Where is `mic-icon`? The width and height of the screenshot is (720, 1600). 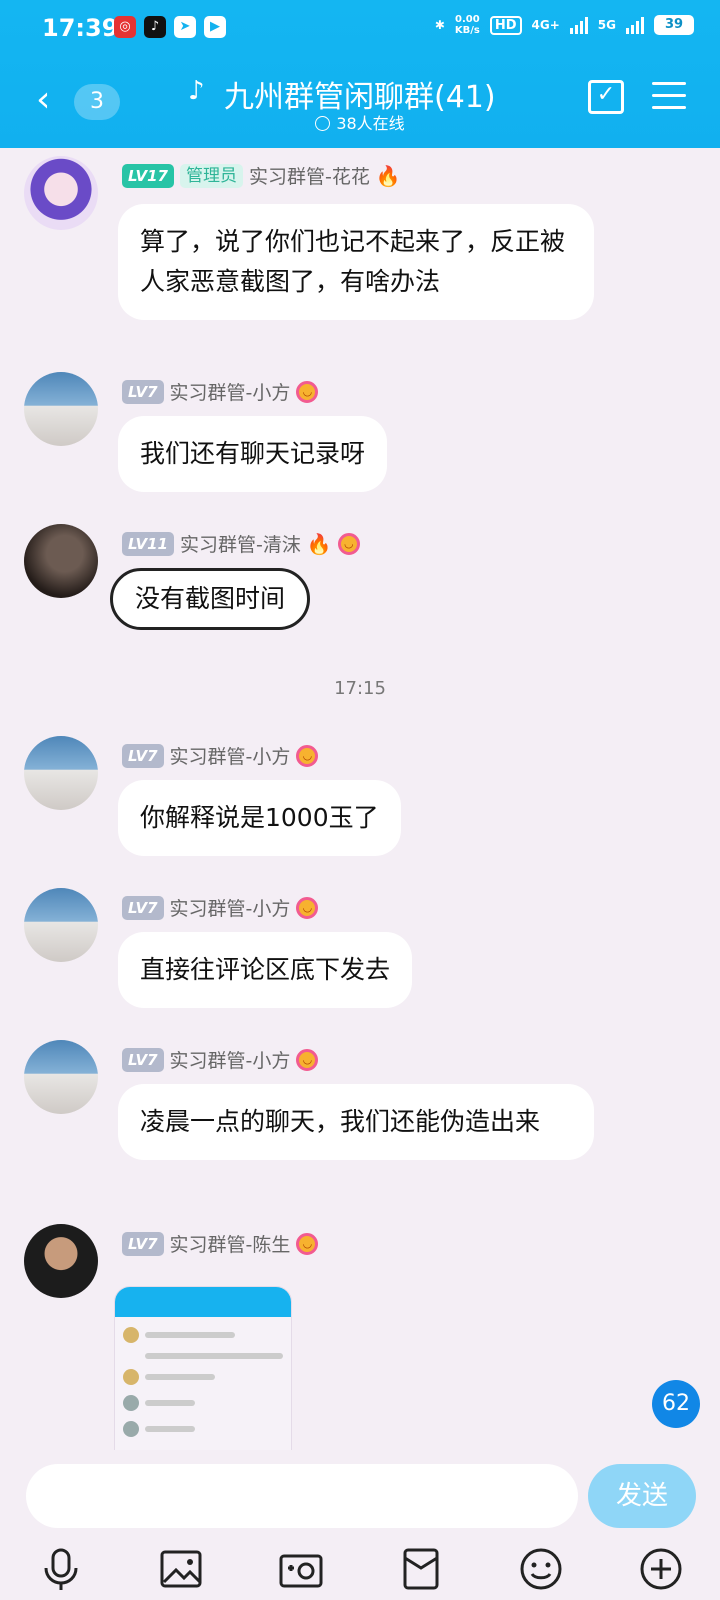 mic-icon is located at coordinates (61, 1569).